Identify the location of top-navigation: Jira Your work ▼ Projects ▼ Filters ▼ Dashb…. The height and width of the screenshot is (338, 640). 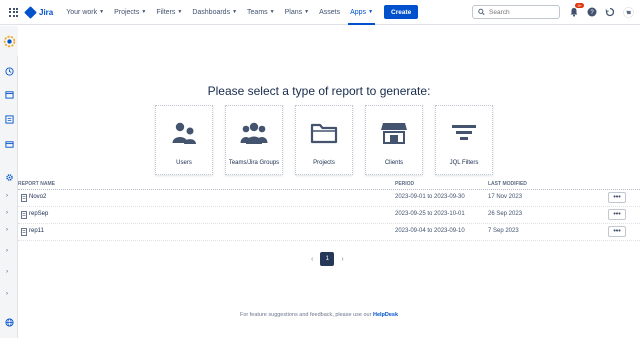
(320, 12).